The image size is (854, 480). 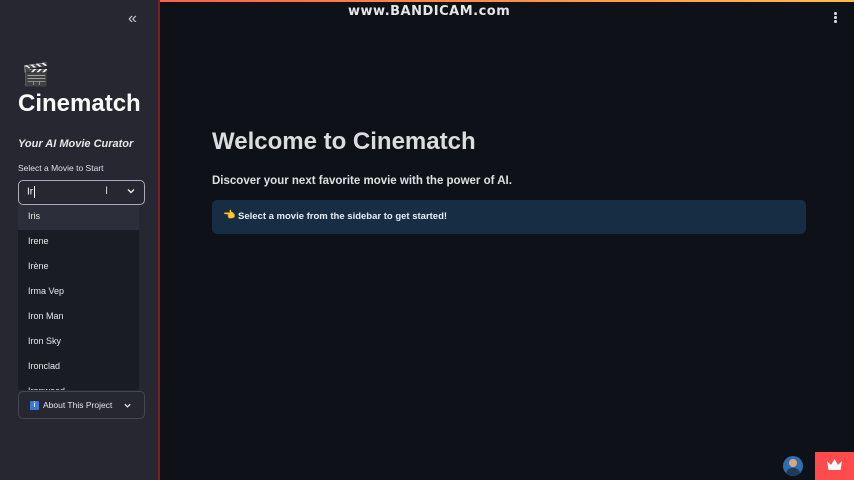 What do you see at coordinates (78, 267) in the screenshot?
I see `dropdown-option: Irène` at bounding box center [78, 267].